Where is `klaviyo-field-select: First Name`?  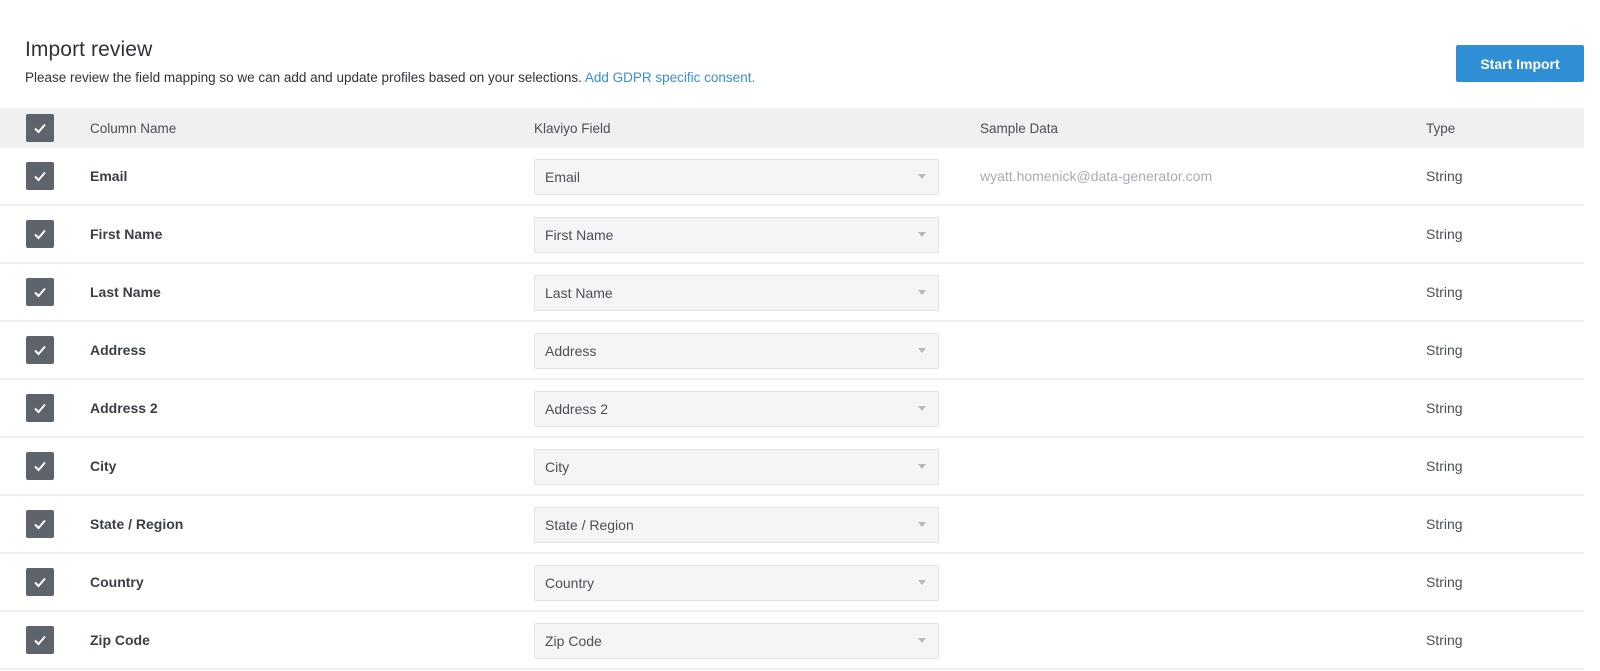
klaviyo-field-select: First Name is located at coordinates (736, 235).